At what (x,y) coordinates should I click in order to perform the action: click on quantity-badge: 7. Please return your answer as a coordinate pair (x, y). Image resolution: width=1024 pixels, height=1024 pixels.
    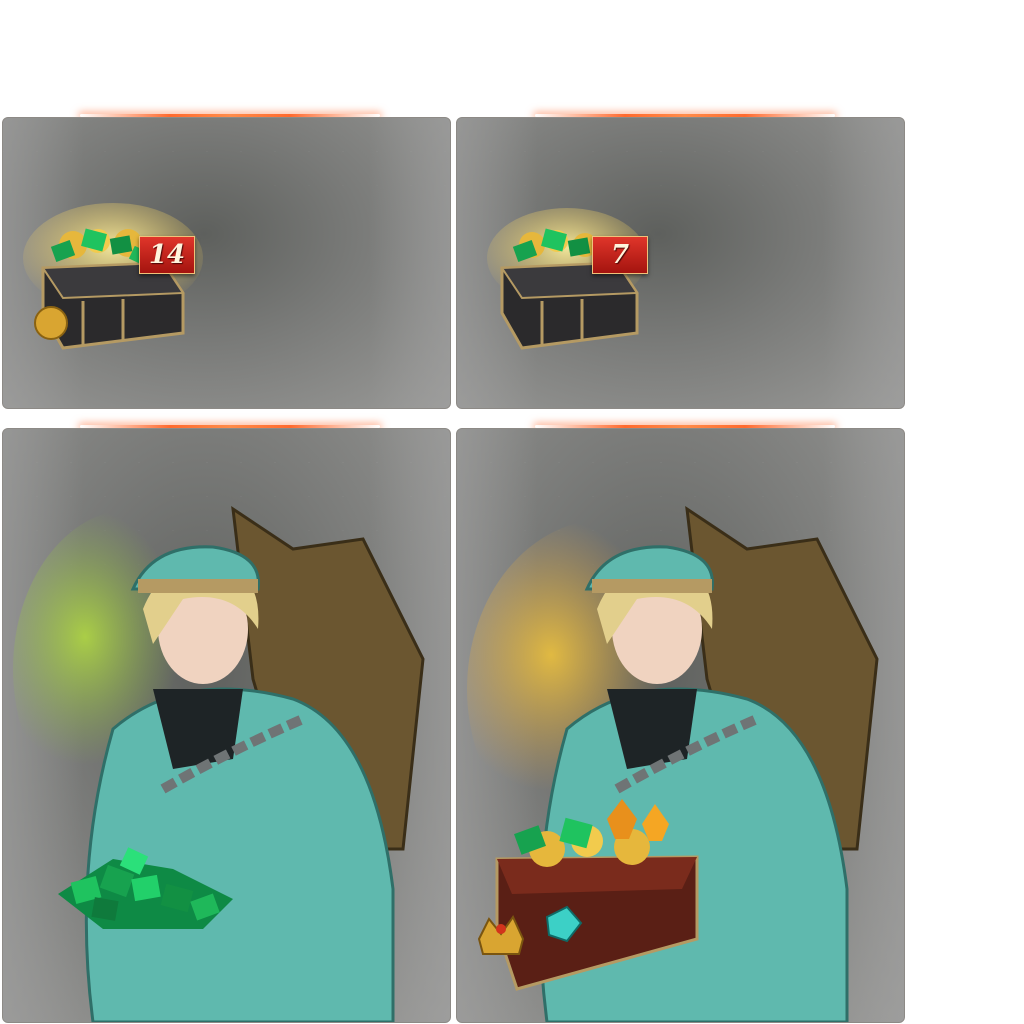
    Looking at the image, I should click on (620, 255).